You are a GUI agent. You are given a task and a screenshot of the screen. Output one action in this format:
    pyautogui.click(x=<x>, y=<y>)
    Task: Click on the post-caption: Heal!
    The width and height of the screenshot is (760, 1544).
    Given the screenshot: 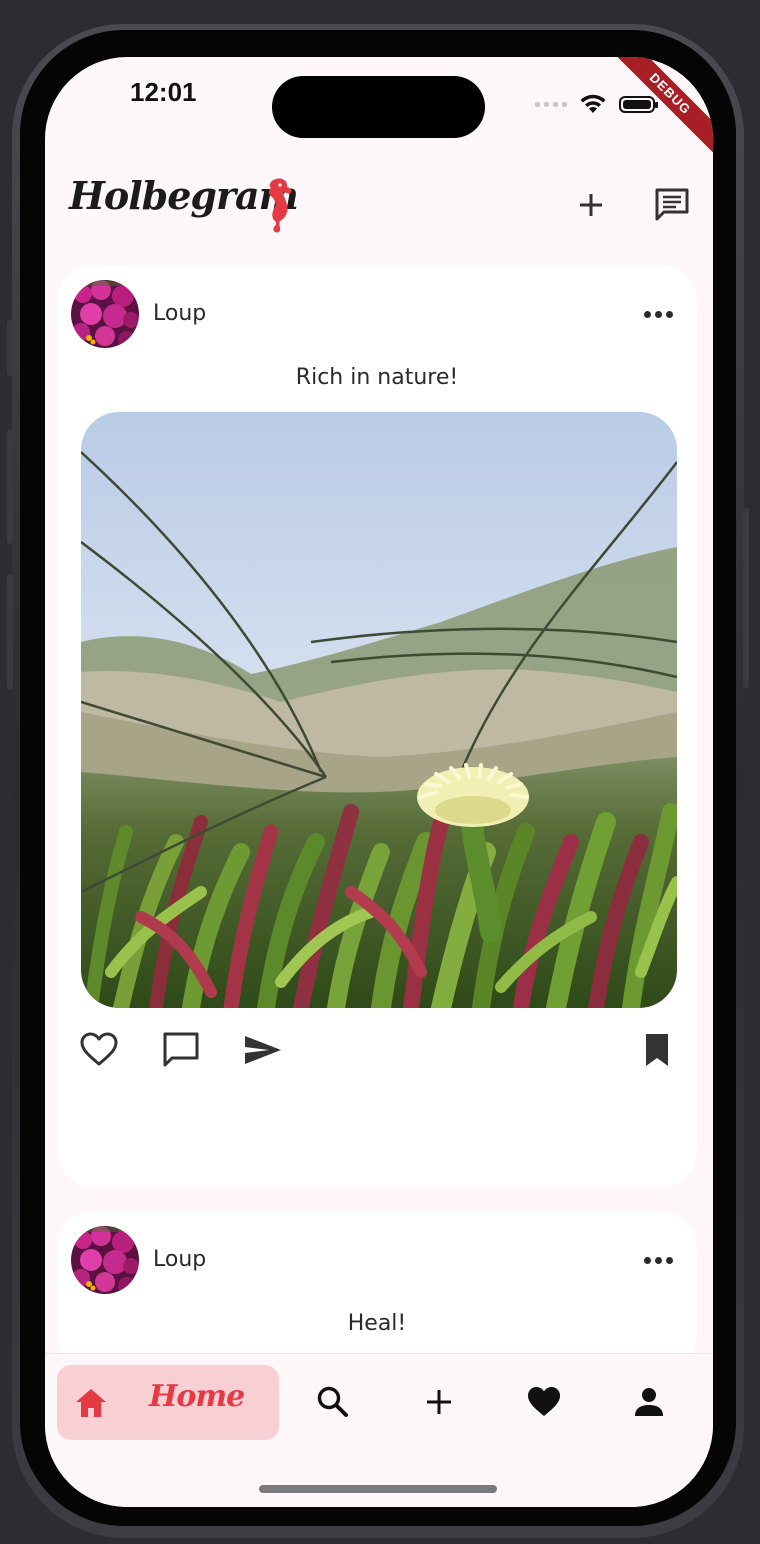 What is the action you would take?
    pyautogui.click(x=377, y=1323)
    